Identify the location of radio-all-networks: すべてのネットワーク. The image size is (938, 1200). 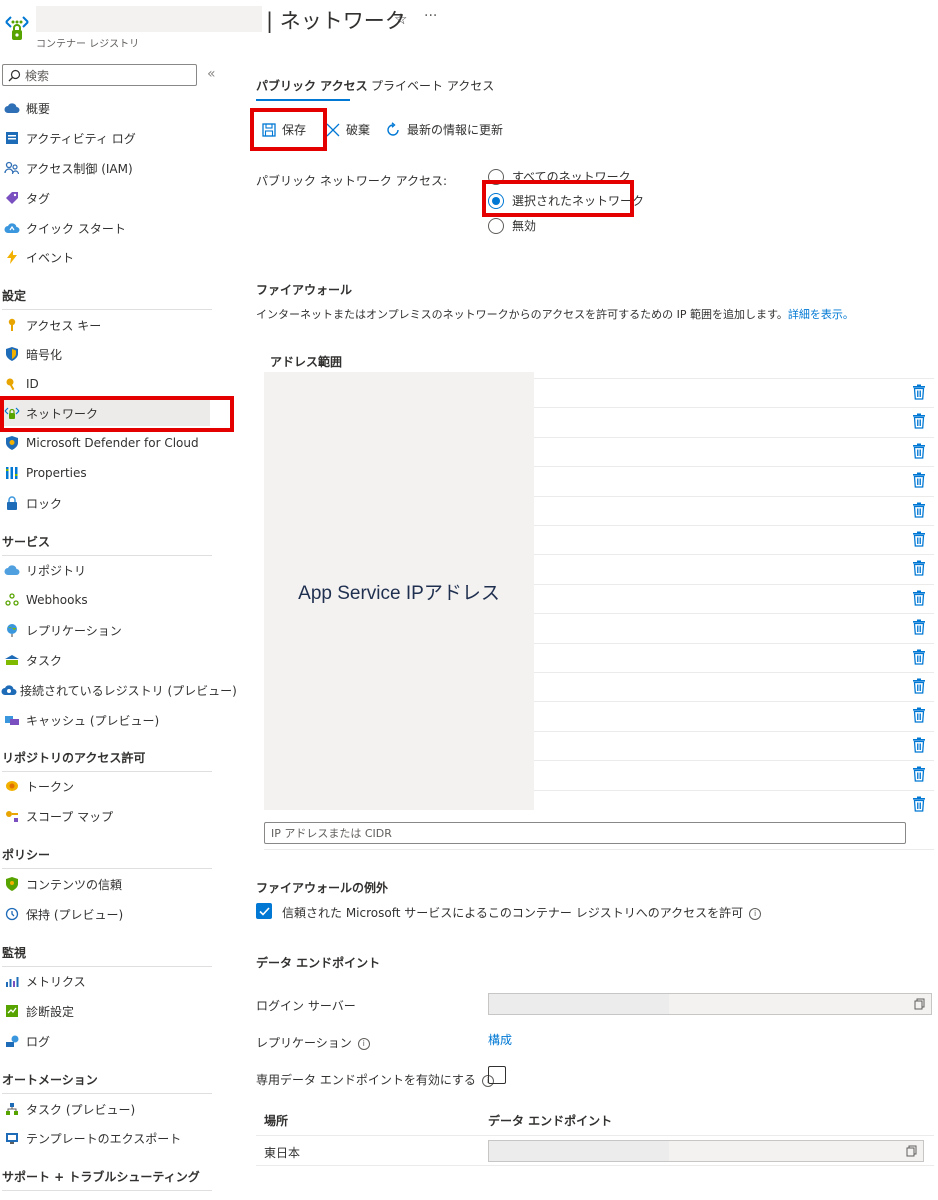
(559, 176).